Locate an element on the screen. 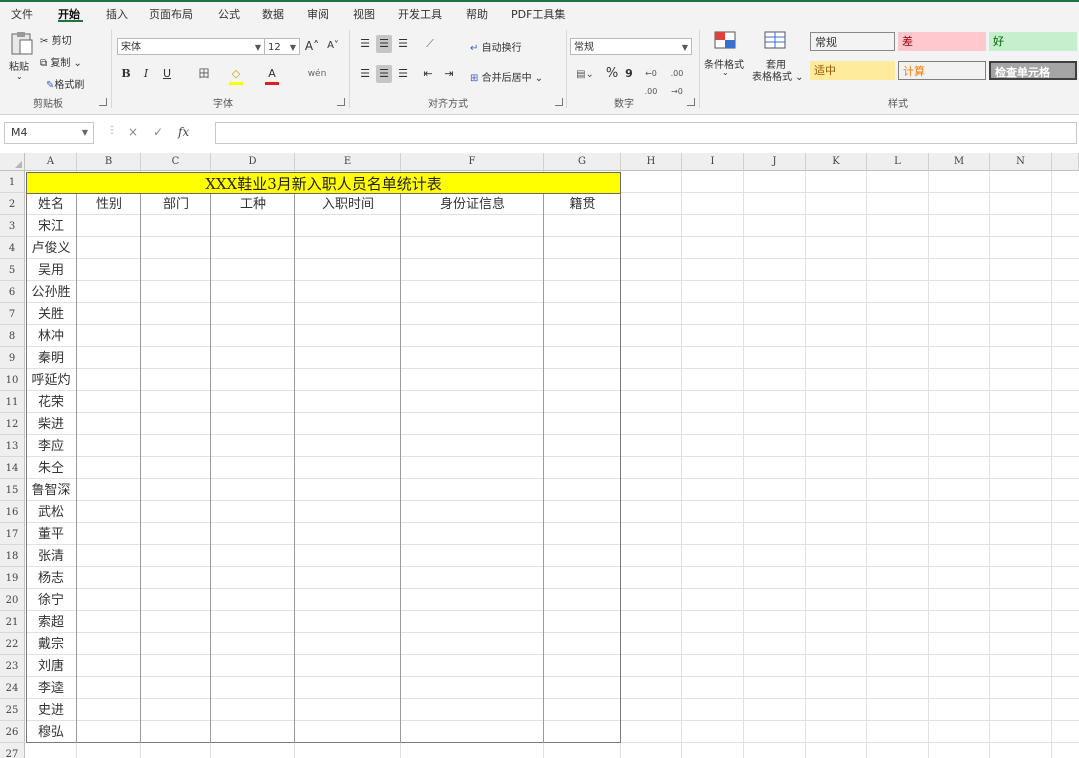 Image resolution: width=1079 pixels, height=758 pixels. formula-input is located at coordinates (646, 133).